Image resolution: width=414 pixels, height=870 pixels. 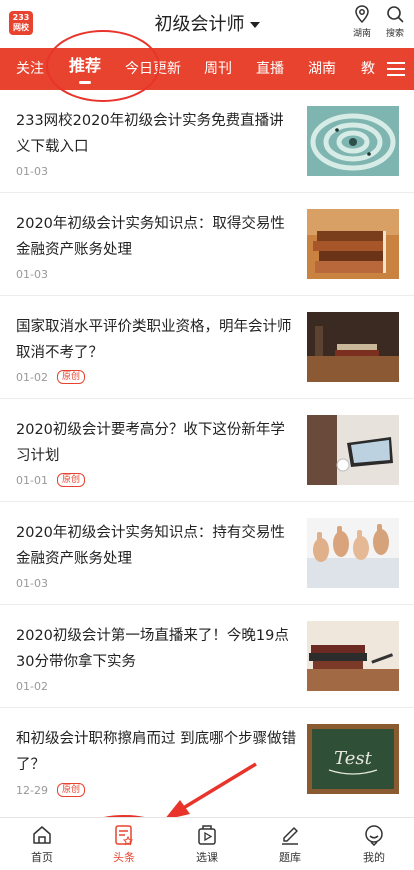 I want to click on tab-hunan: 湖南, so click(x=322, y=69).